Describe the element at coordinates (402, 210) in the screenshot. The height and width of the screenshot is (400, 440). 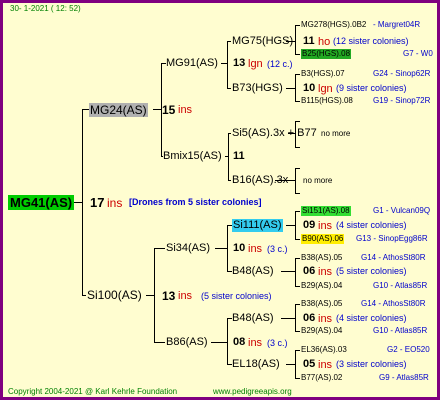
I see `si151-origin: G1 - Vulcan09Q` at that location.